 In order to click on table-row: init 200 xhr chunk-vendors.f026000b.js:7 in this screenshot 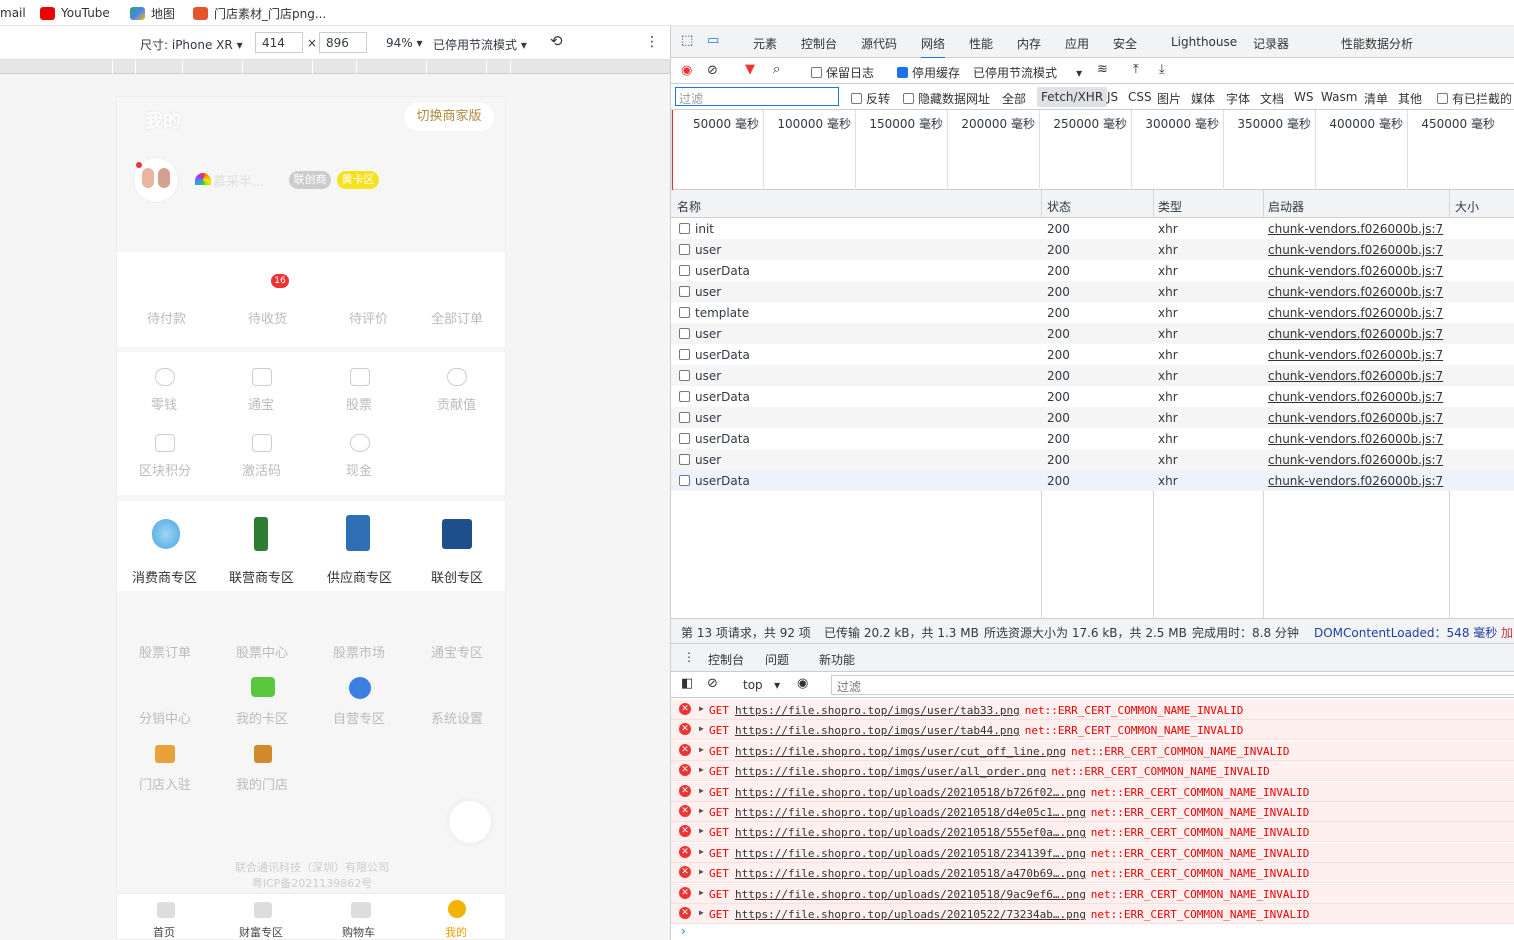, I will do `click(1092, 228)`.